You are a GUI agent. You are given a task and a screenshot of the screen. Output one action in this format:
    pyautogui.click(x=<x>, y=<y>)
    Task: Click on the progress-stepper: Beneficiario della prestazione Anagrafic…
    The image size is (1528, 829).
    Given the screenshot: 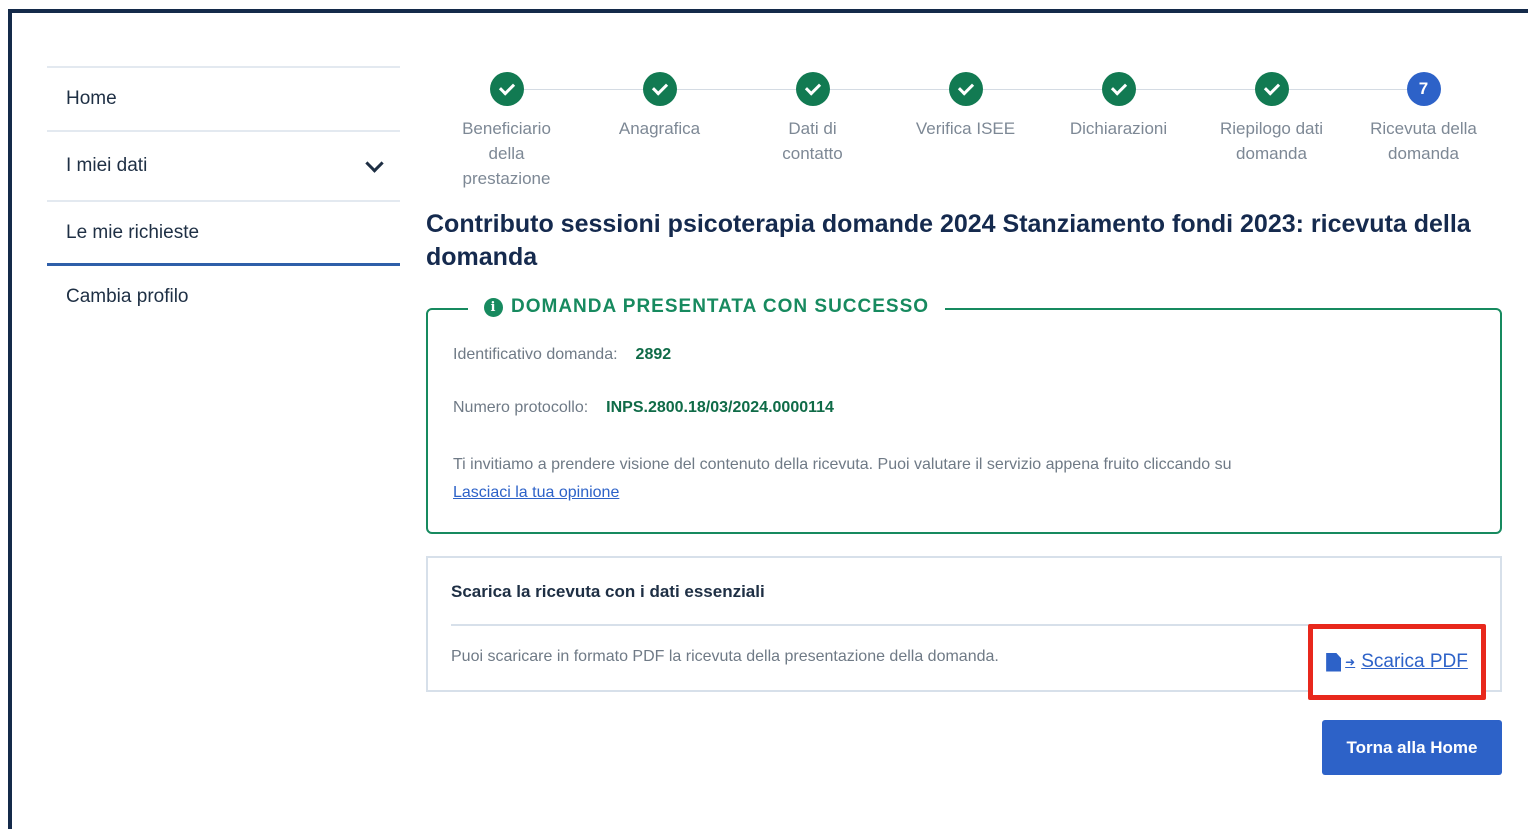 What is the action you would take?
    pyautogui.click(x=965, y=134)
    